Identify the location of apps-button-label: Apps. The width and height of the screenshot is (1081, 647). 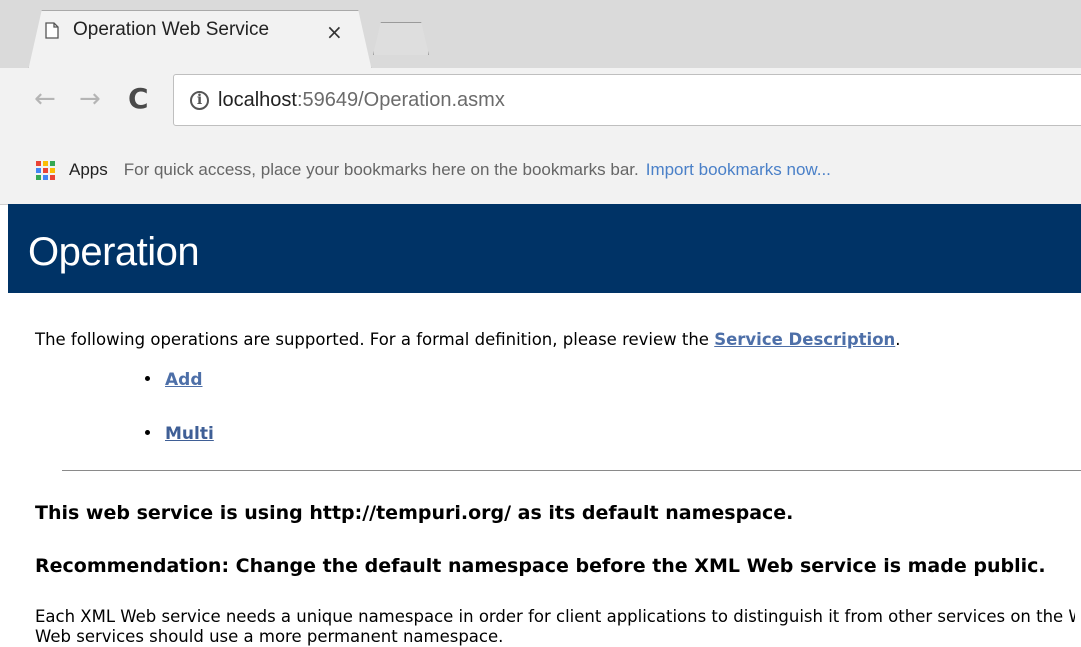
(88, 170).